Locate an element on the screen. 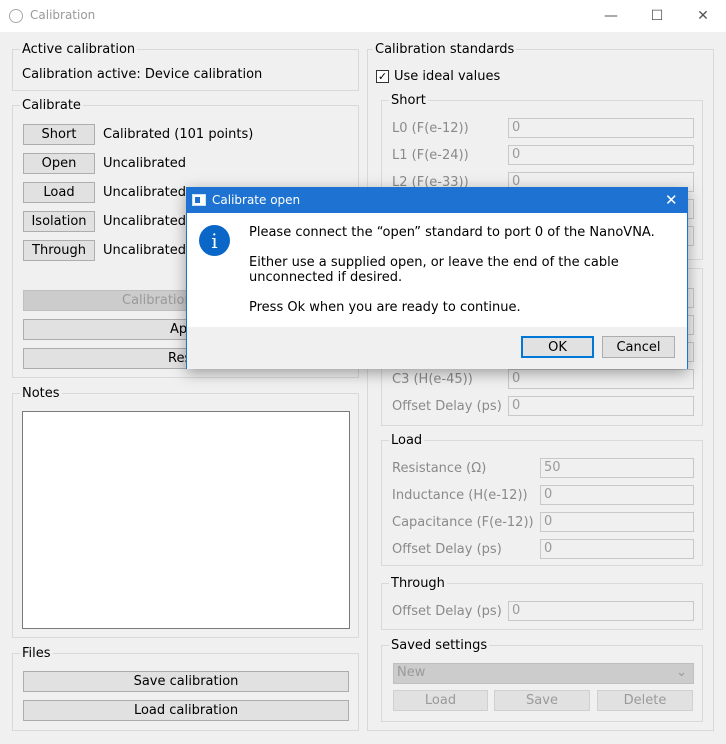 The height and width of the screenshot is (744, 726). app-icon is located at coordinates (16, 16).